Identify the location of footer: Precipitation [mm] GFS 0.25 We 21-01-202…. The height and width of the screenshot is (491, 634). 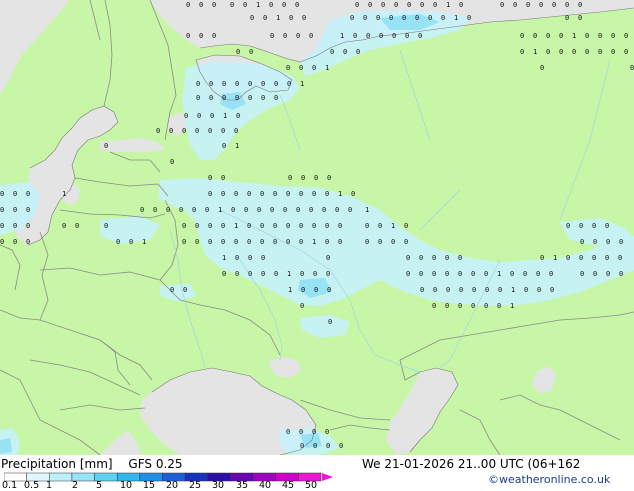
(317, 473).